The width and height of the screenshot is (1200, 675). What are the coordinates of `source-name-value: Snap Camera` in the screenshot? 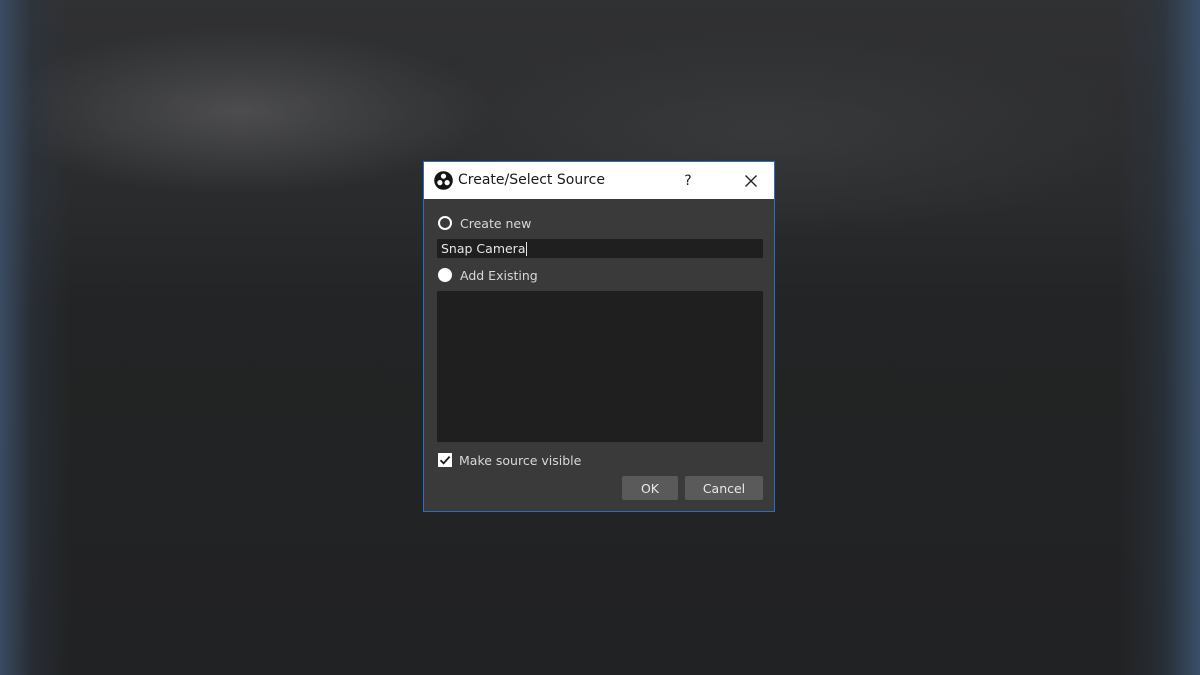 It's located at (483, 248).